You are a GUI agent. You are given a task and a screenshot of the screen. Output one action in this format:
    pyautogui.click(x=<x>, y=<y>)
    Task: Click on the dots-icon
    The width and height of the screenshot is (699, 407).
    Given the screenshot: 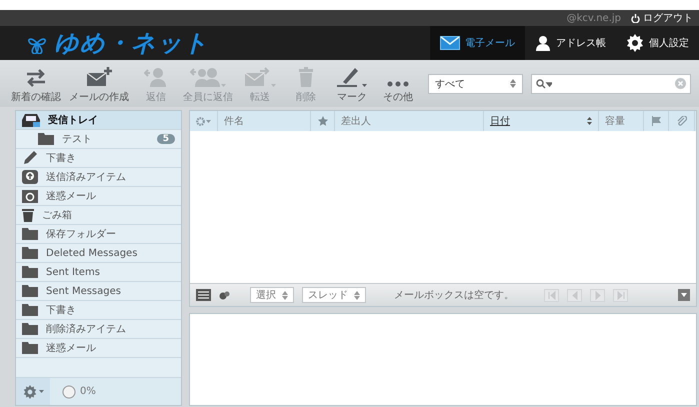 What is the action you would take?
    pyautogui.click(x=398, y=83)
    